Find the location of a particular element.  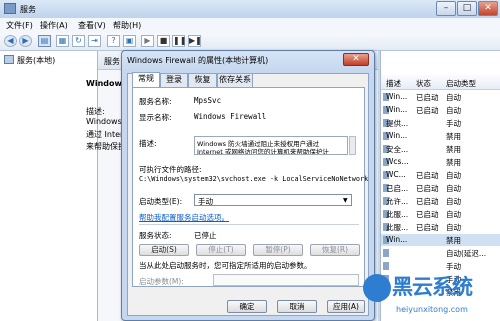

properties-icon: ▦ is located at coordinates (62, 41).